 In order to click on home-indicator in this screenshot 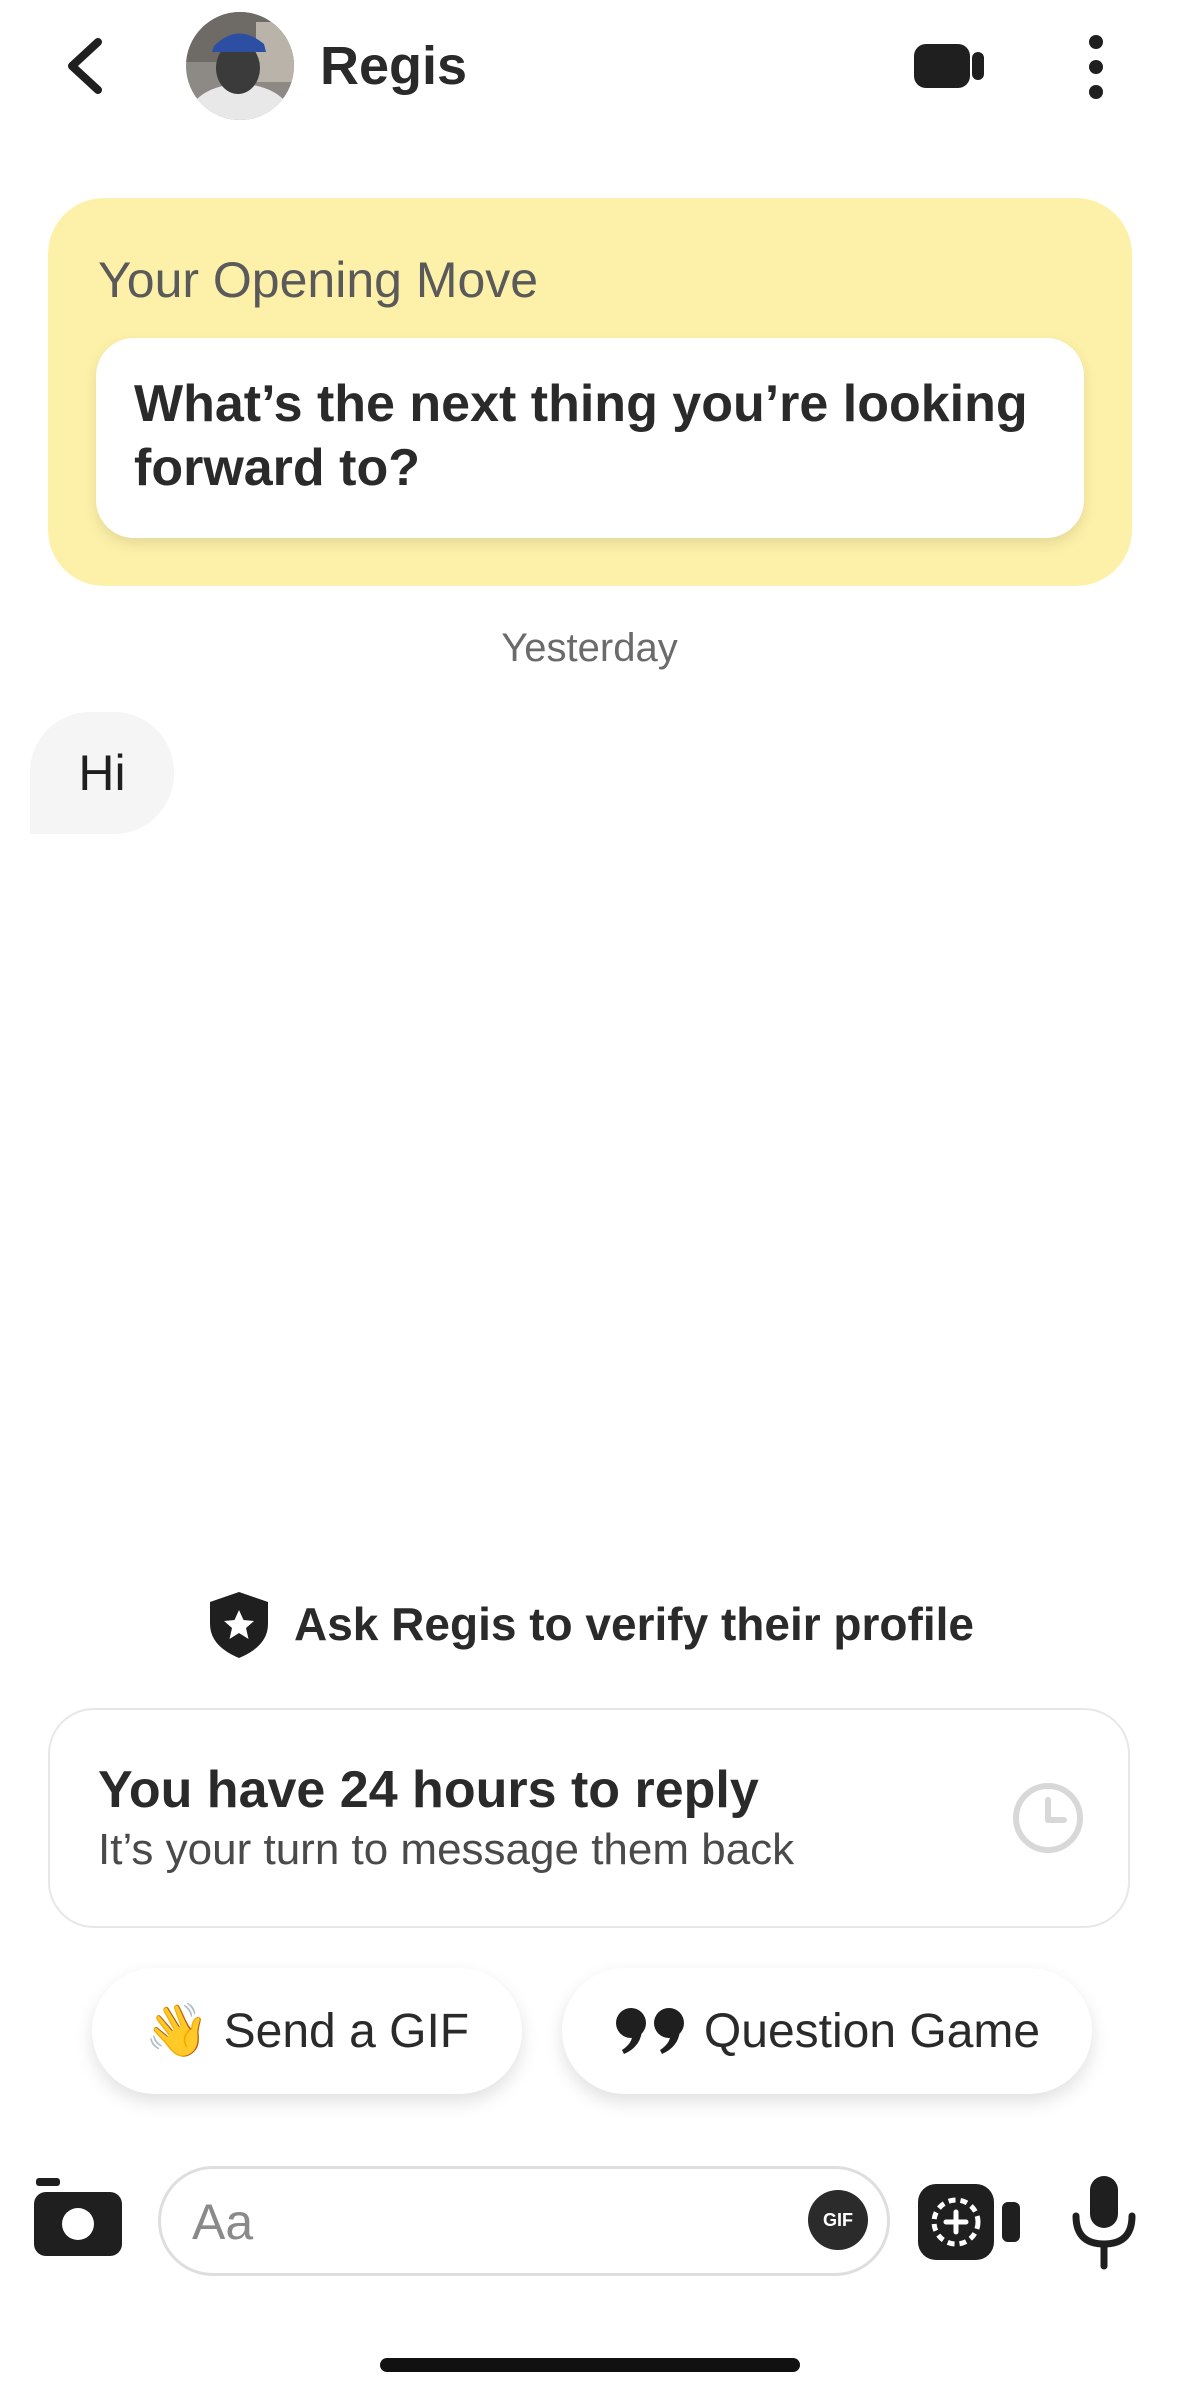, I will do `click(590, 2365)`.